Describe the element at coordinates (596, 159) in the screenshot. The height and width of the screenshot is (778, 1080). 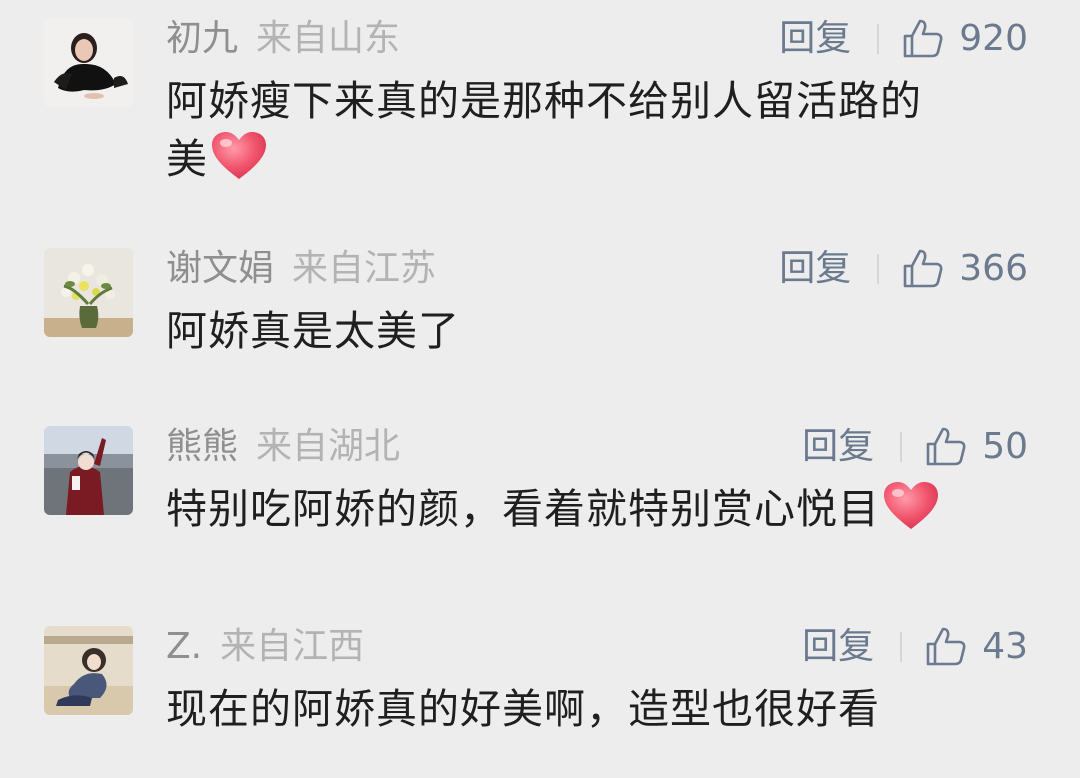
I see `comment-text-line: 美` at that location.